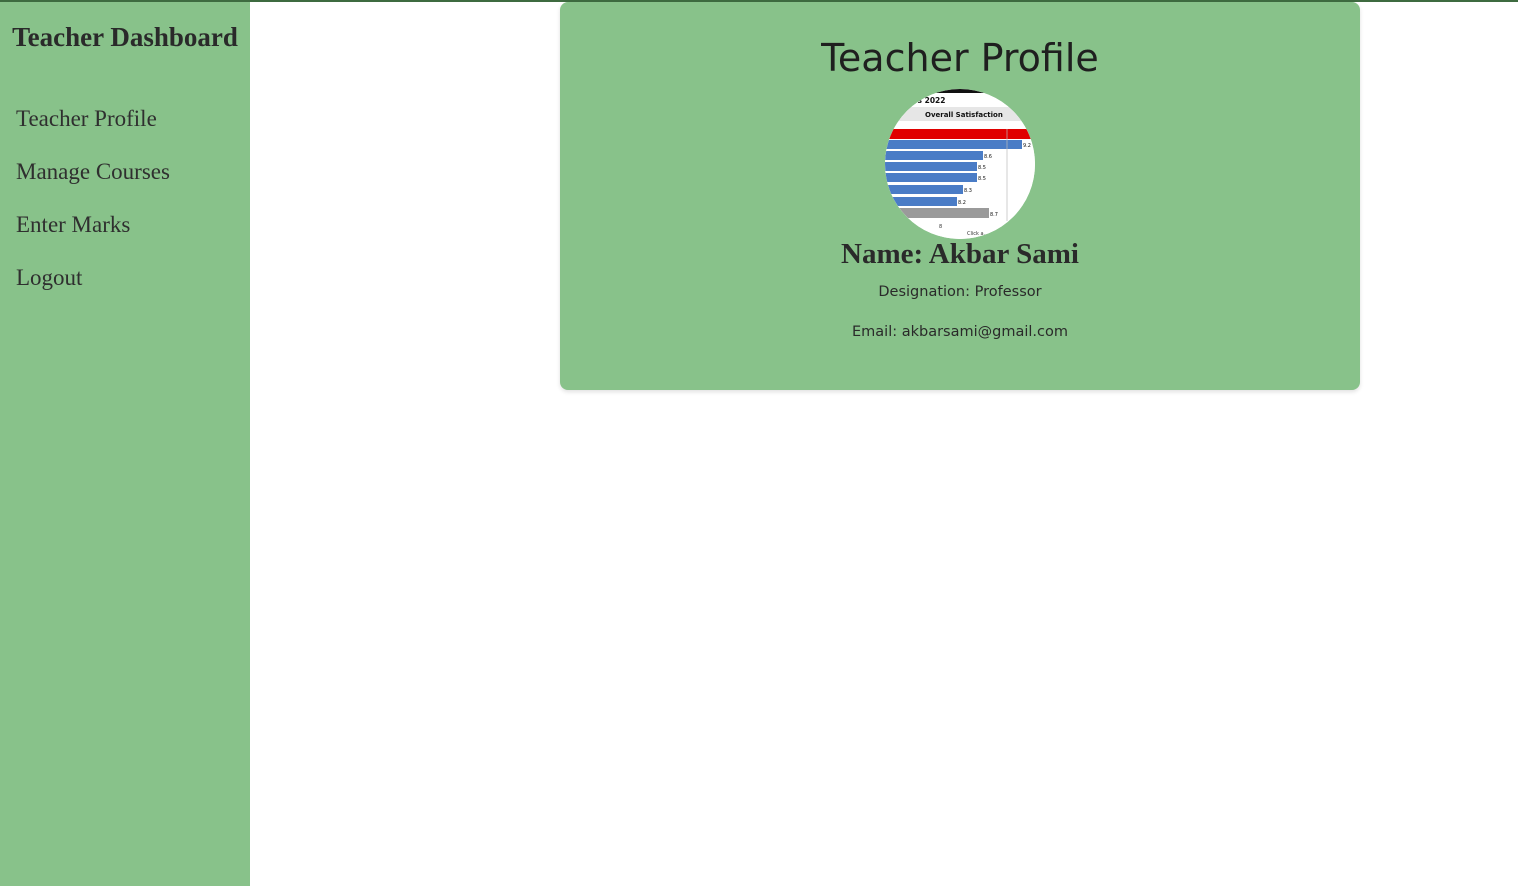 The width and height of the screenshot is (1518, 886). What do you see at coordinates (93, 234) in the screenshot?
I see `nav-enter-marks: Enter Marks` at bounding box center [93, 234].